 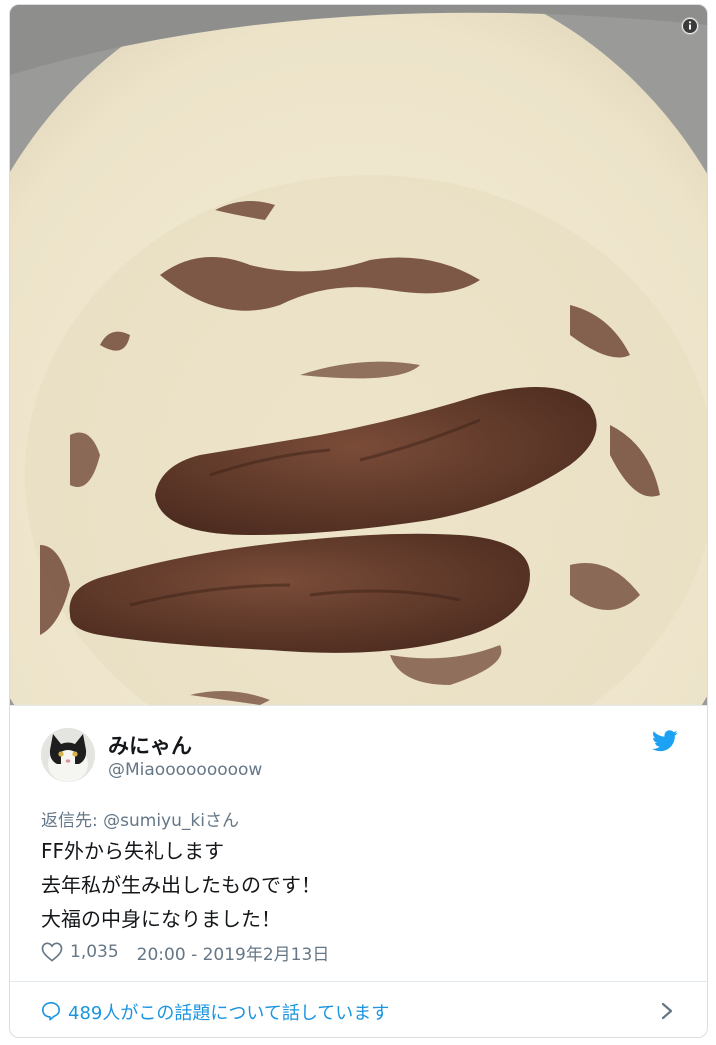 What do you see at coordinates (68, 755) in the screenshot?
I see `avatar` at bounding box center [68, 755].